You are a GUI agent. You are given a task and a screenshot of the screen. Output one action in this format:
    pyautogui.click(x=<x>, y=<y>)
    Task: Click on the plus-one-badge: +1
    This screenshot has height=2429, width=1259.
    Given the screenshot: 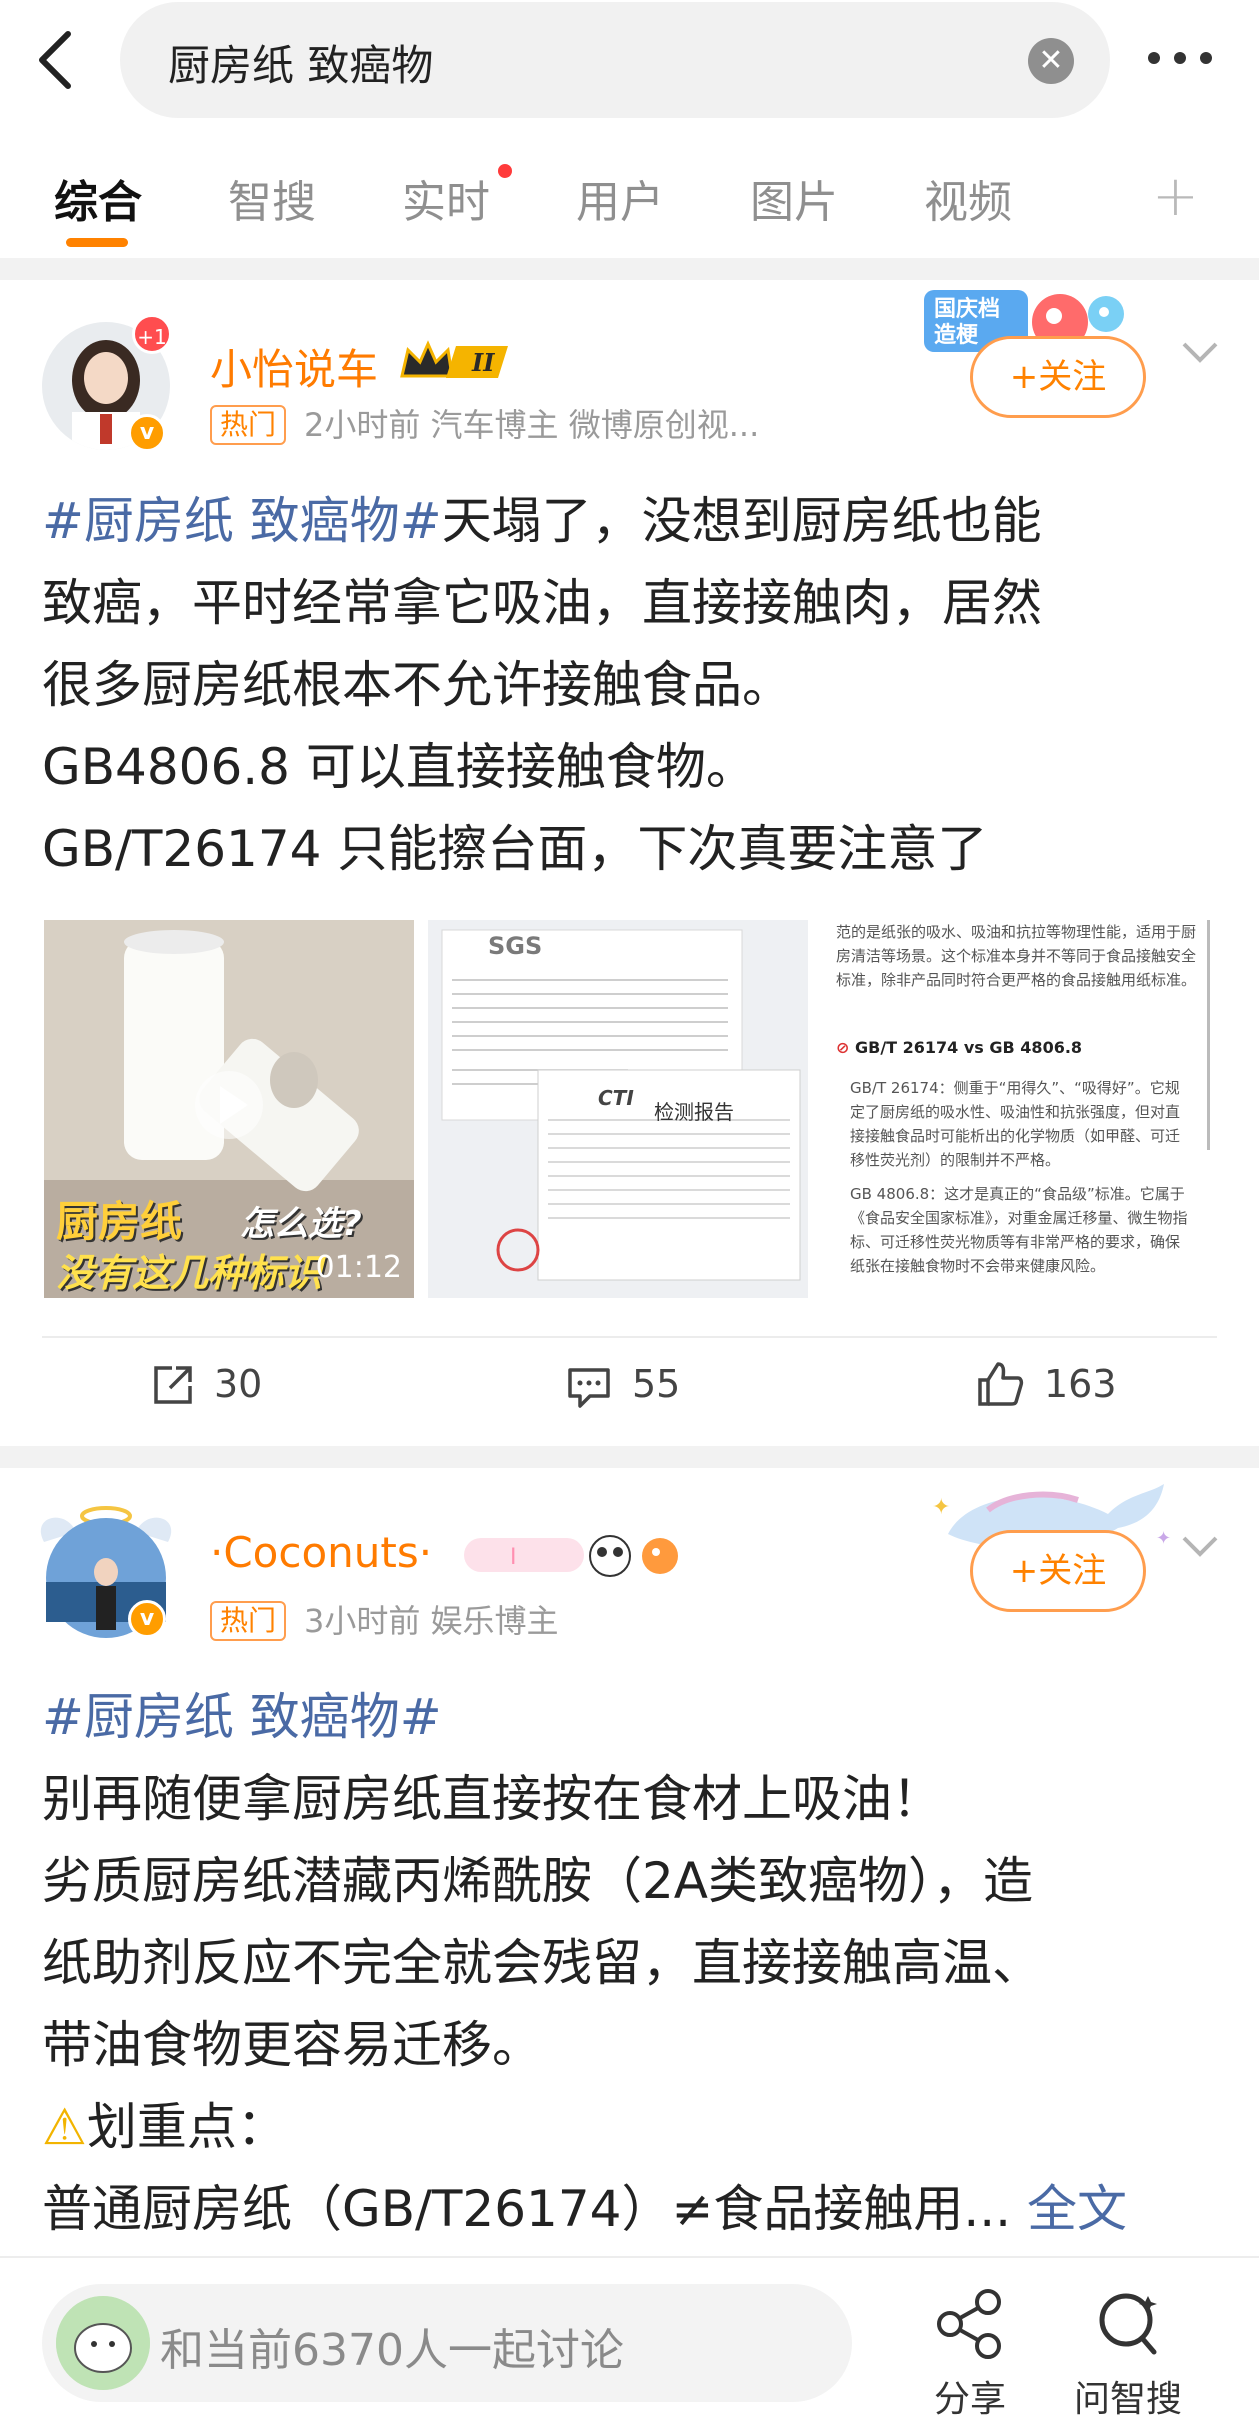 What is the action you would take?
    pyautogui.click(x=152, y=334)
    